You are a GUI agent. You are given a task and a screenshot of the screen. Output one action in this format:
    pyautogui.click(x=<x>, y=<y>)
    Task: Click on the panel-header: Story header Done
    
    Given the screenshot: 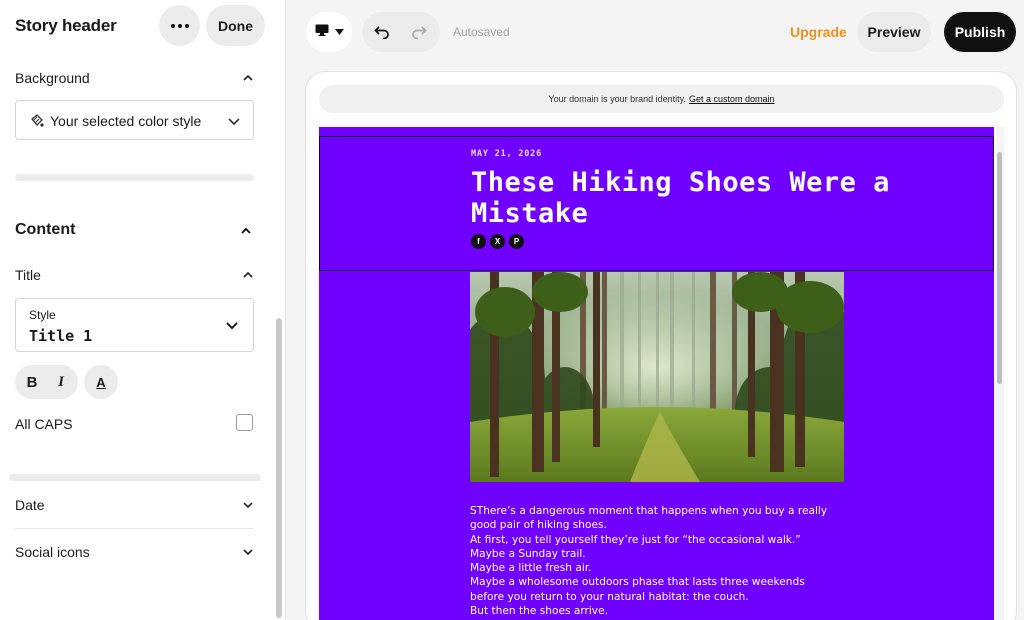 What is the action you would take?
    pyautogui.click(x=143, y=28)
    